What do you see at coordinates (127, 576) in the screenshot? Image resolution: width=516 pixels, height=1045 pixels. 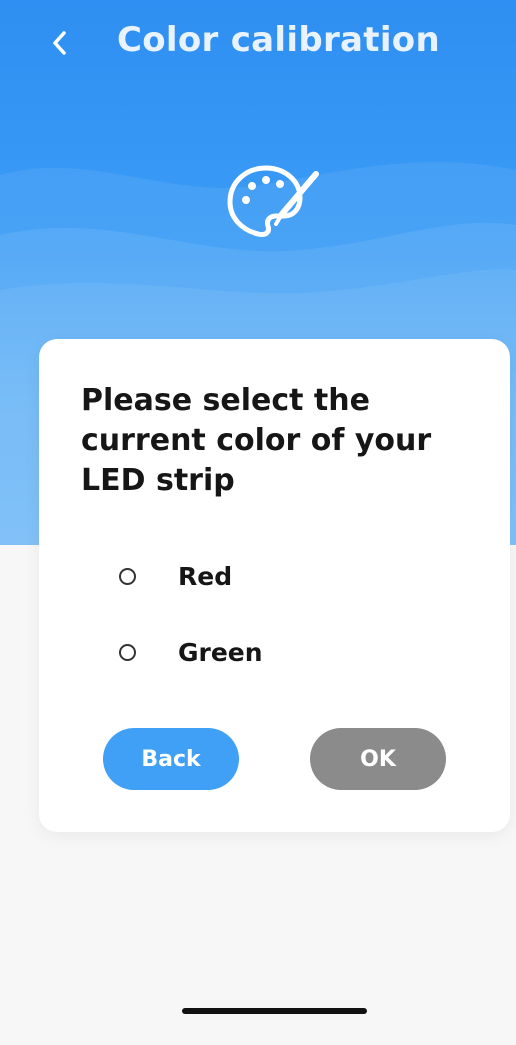 I see `radio-button-red` at bounding box center [127, 576].